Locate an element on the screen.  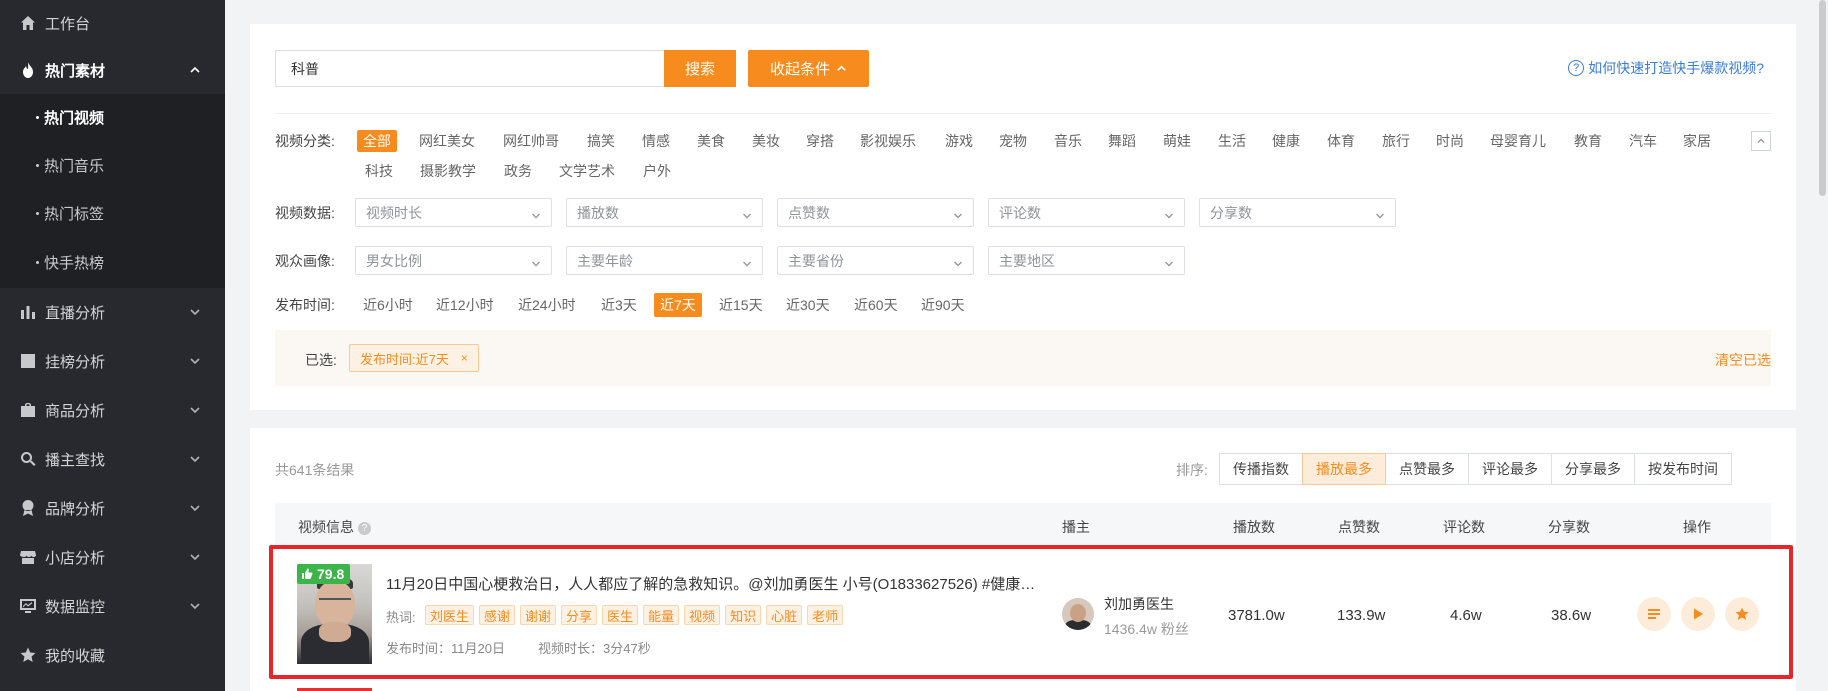
category-option: 旅行 is located at coordinates (1396, 141).